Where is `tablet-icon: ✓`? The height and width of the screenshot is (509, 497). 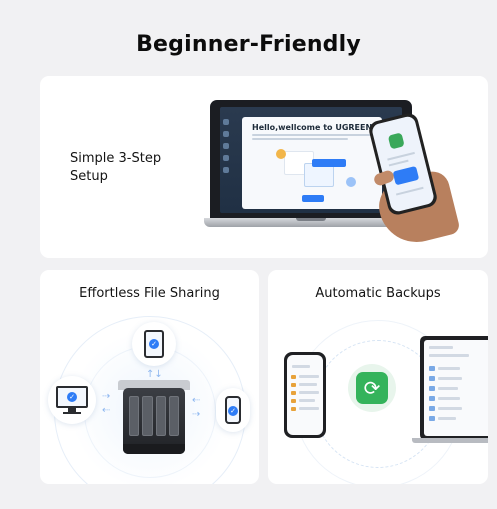 tablet-icon: ✓ is located at coordinates (154, 344).